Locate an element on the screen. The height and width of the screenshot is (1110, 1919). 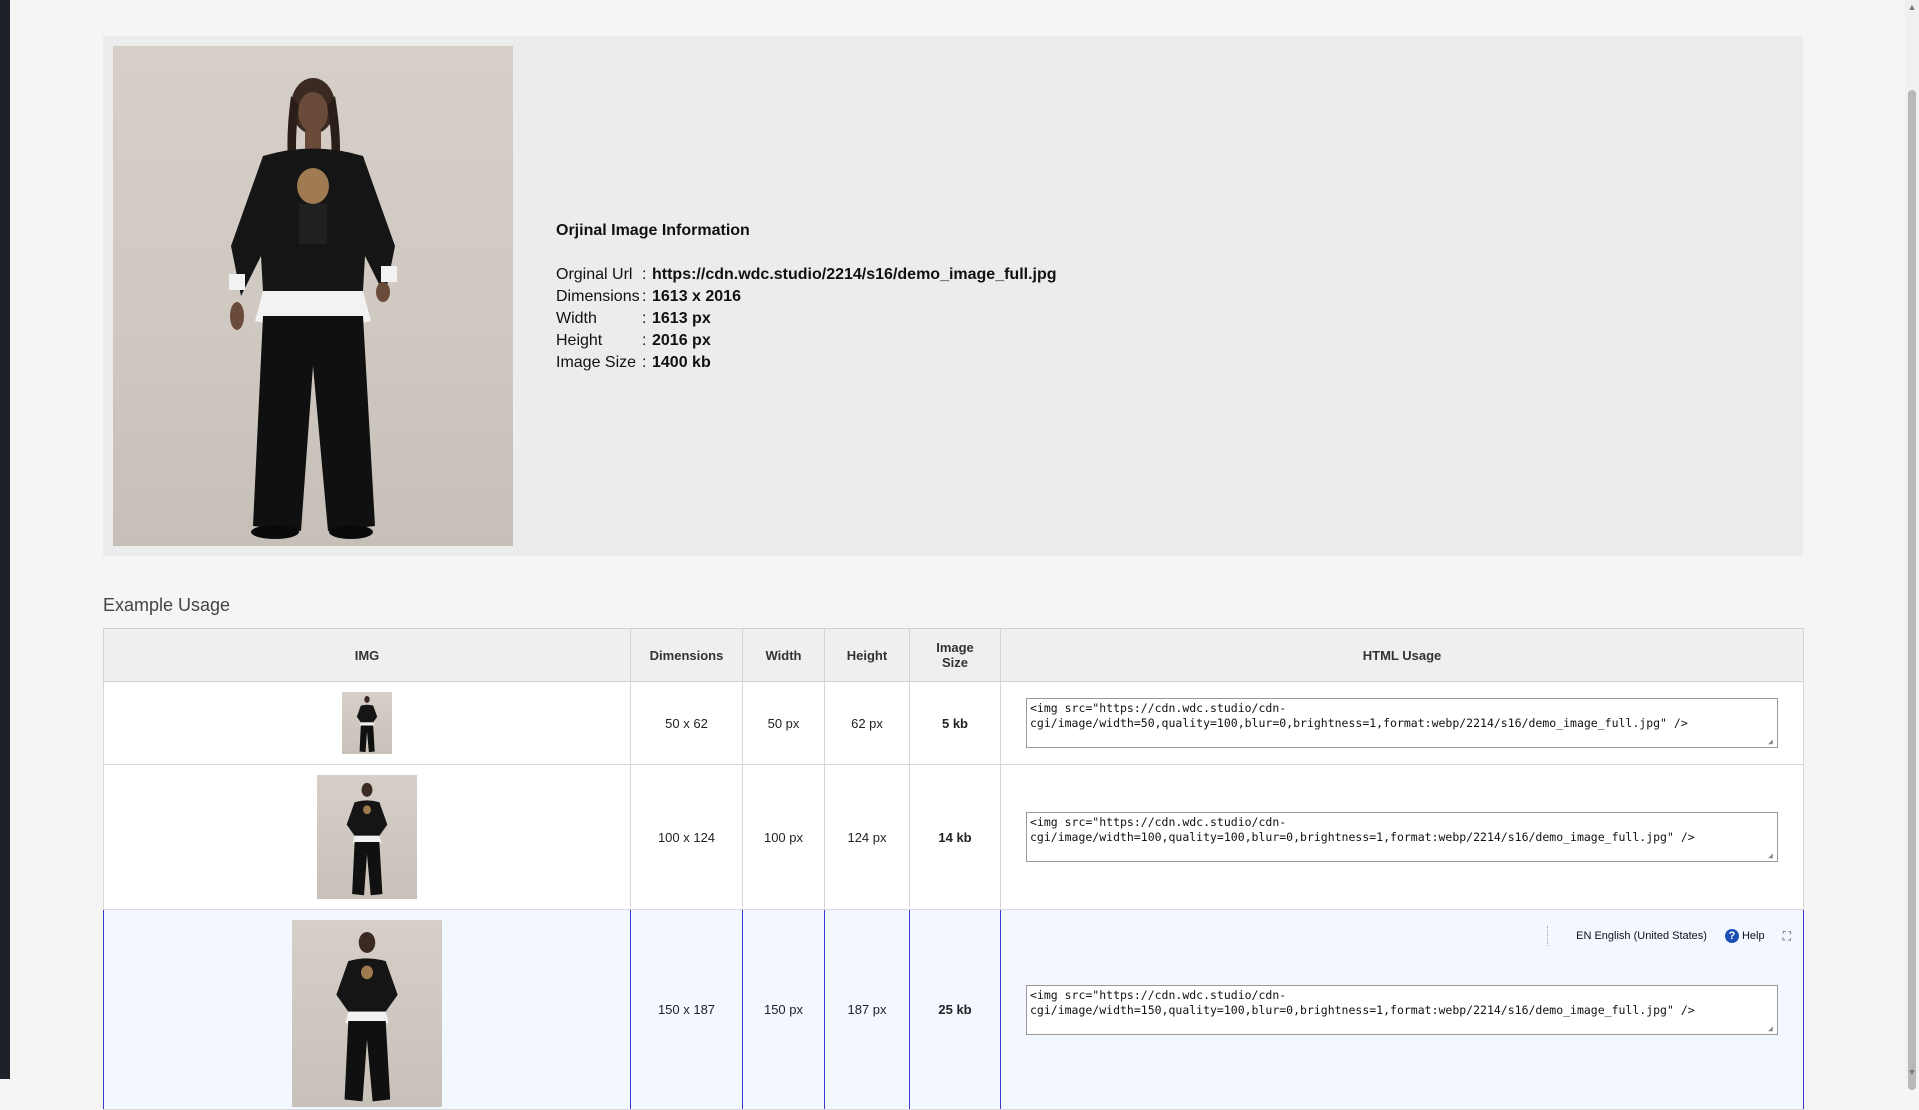
size-cell: 14 kb is located at coordinates (955, 837).